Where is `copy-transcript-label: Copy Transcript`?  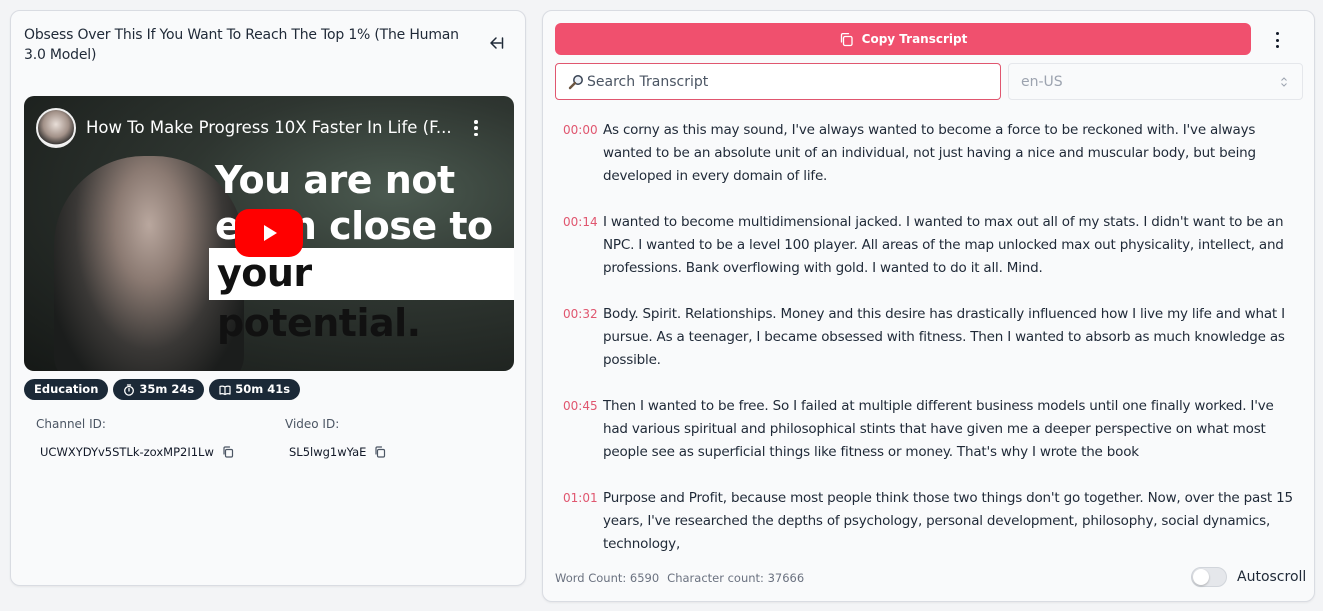 copy-transcript-label: Copy Transcript is located at coordinates (914, 39).